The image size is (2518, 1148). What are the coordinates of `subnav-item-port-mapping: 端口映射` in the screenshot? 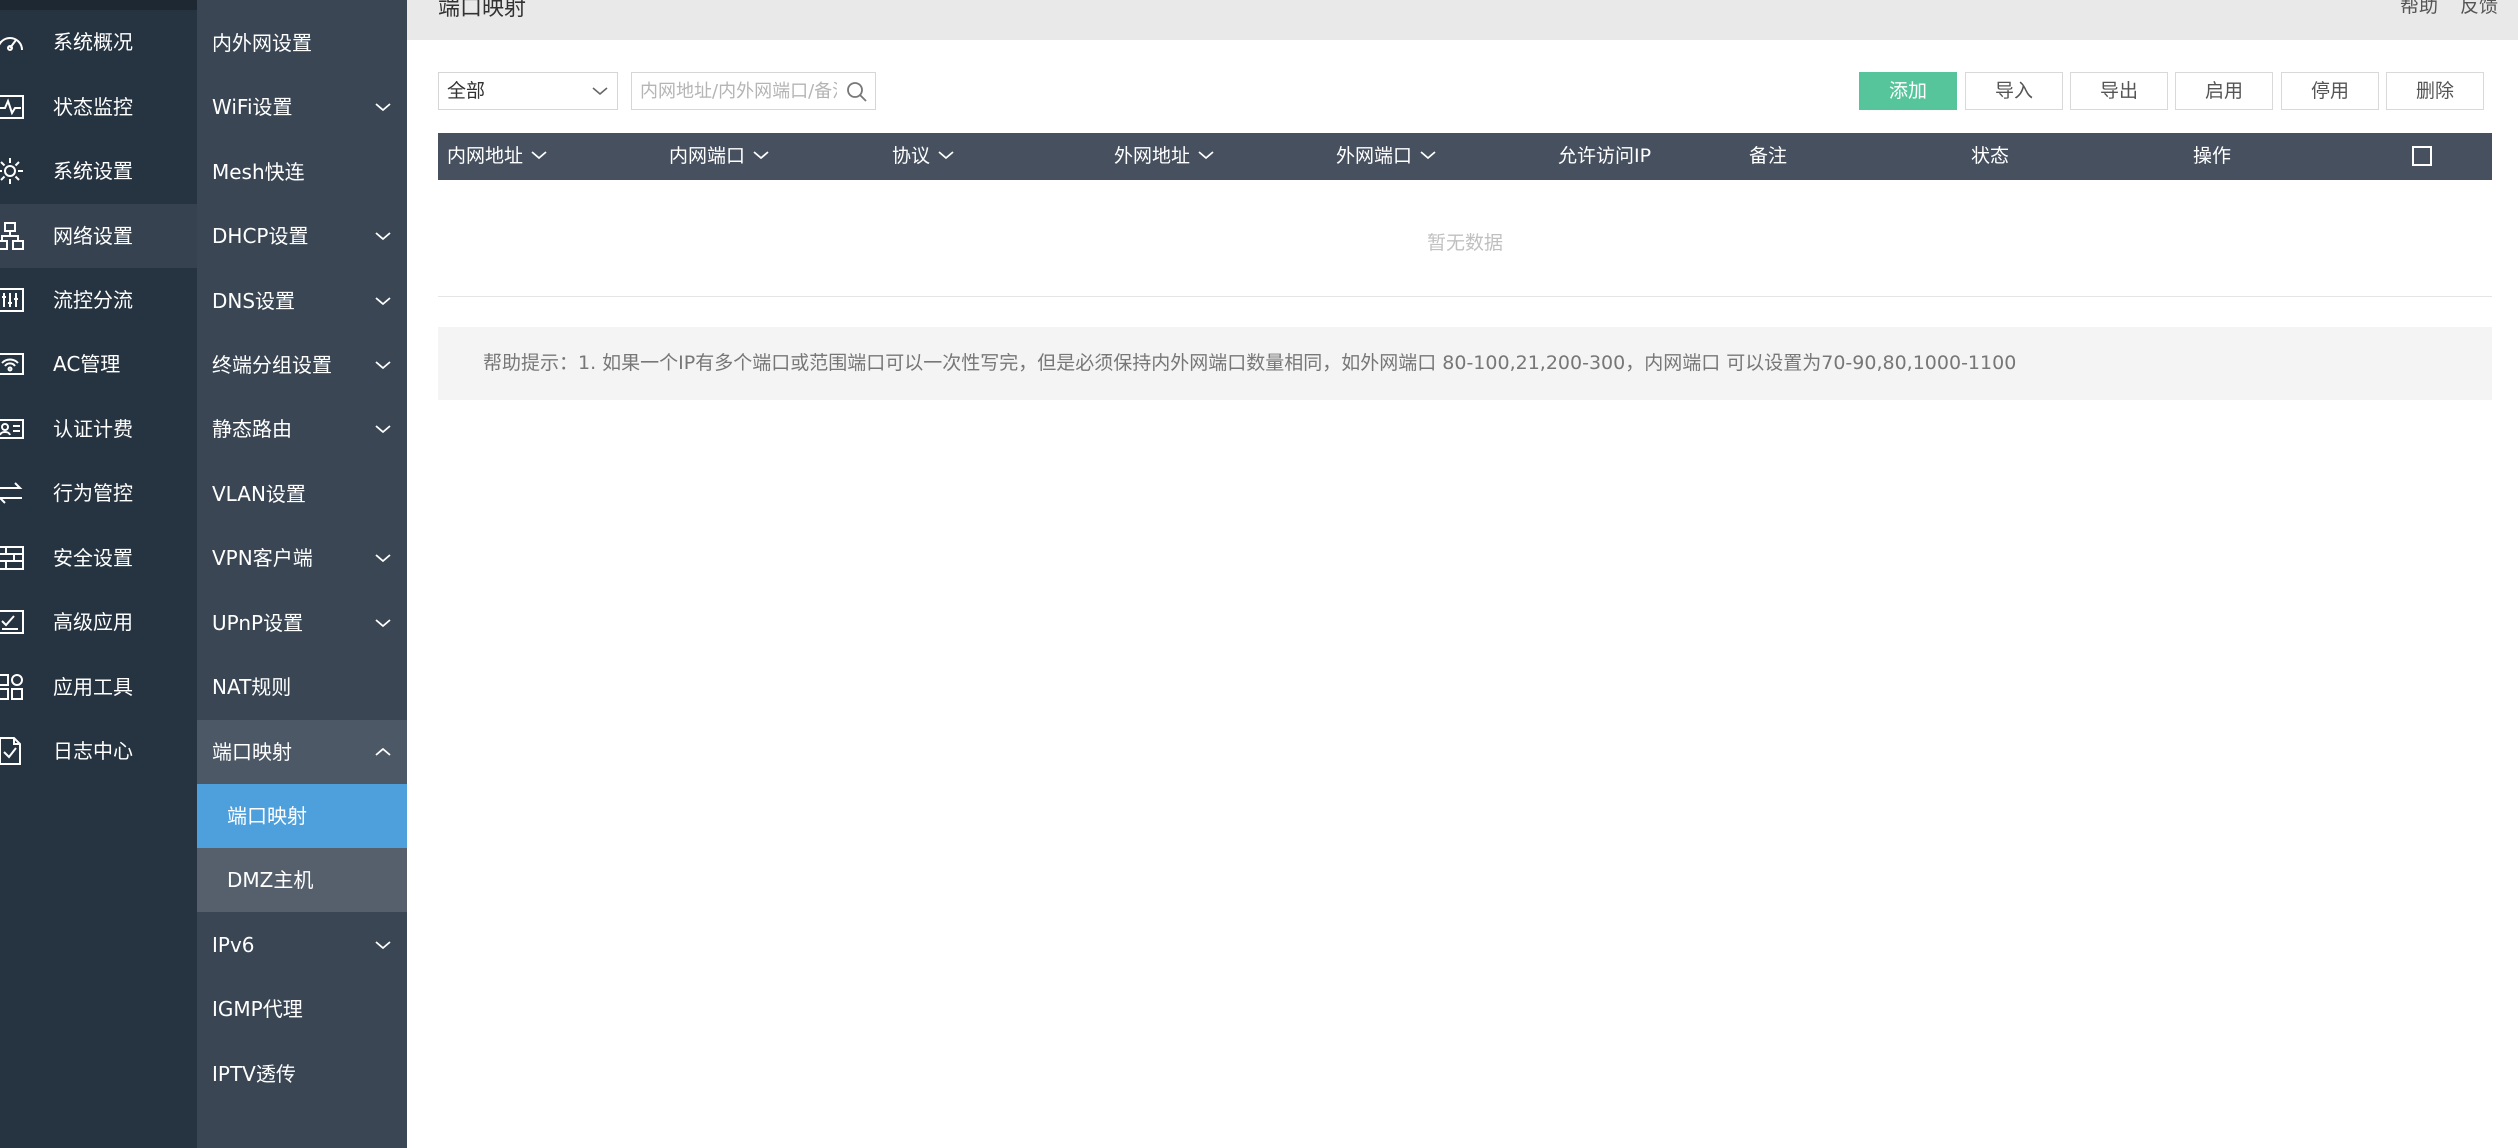 It's located at (302, 752).